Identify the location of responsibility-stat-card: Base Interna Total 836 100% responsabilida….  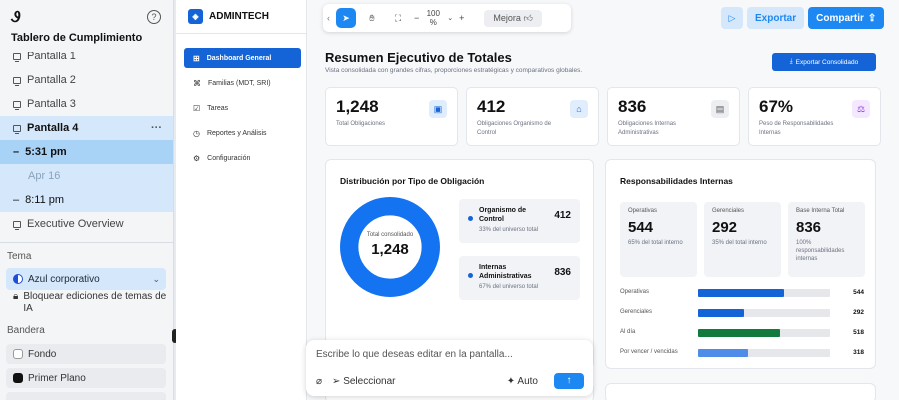
(826, 239).